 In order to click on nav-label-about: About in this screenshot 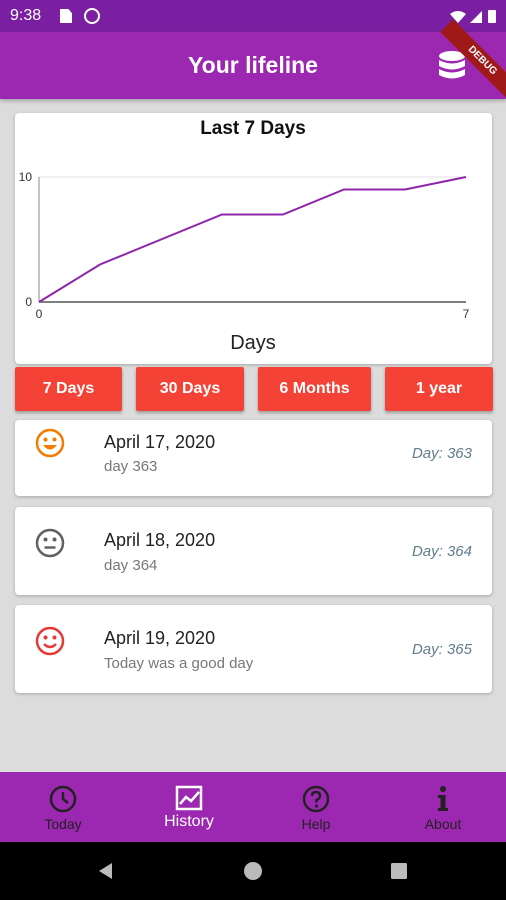, I will do `click(443, 824)`.